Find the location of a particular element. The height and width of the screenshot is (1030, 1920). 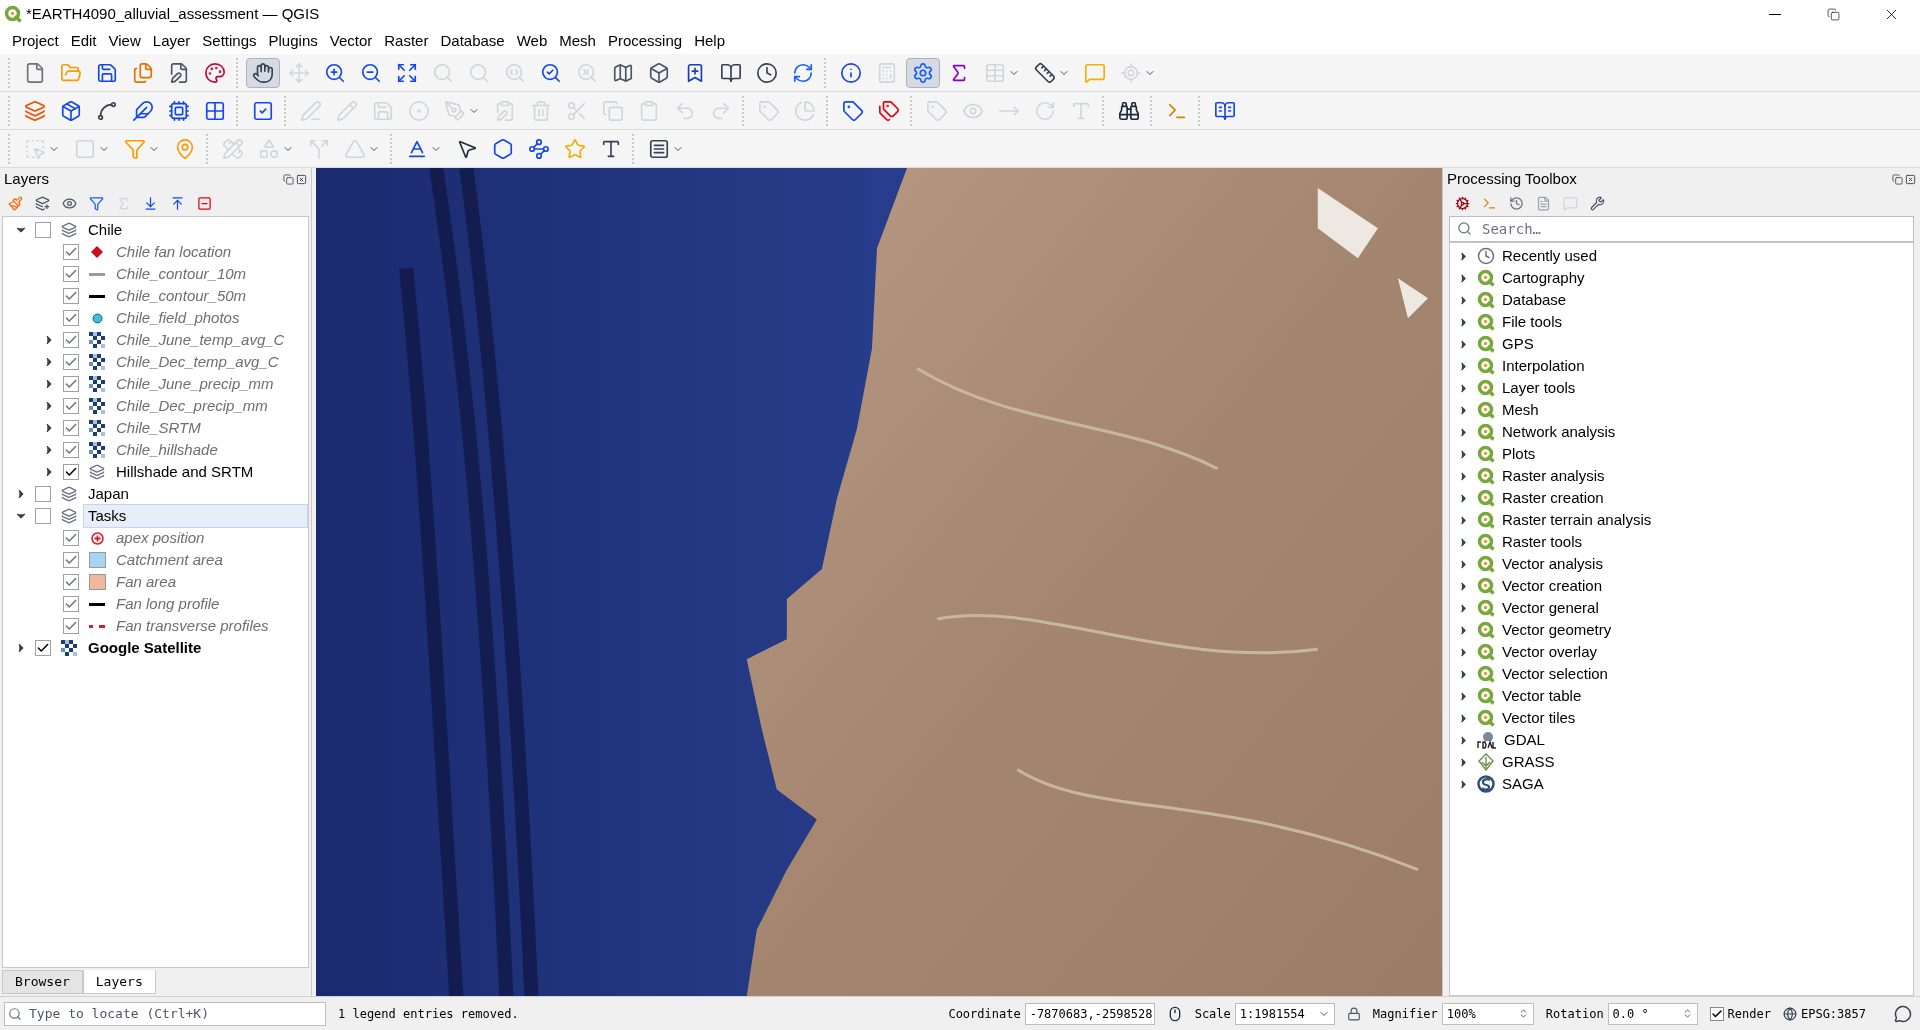

menu-item: Vector is located at coordinates (351, 41).